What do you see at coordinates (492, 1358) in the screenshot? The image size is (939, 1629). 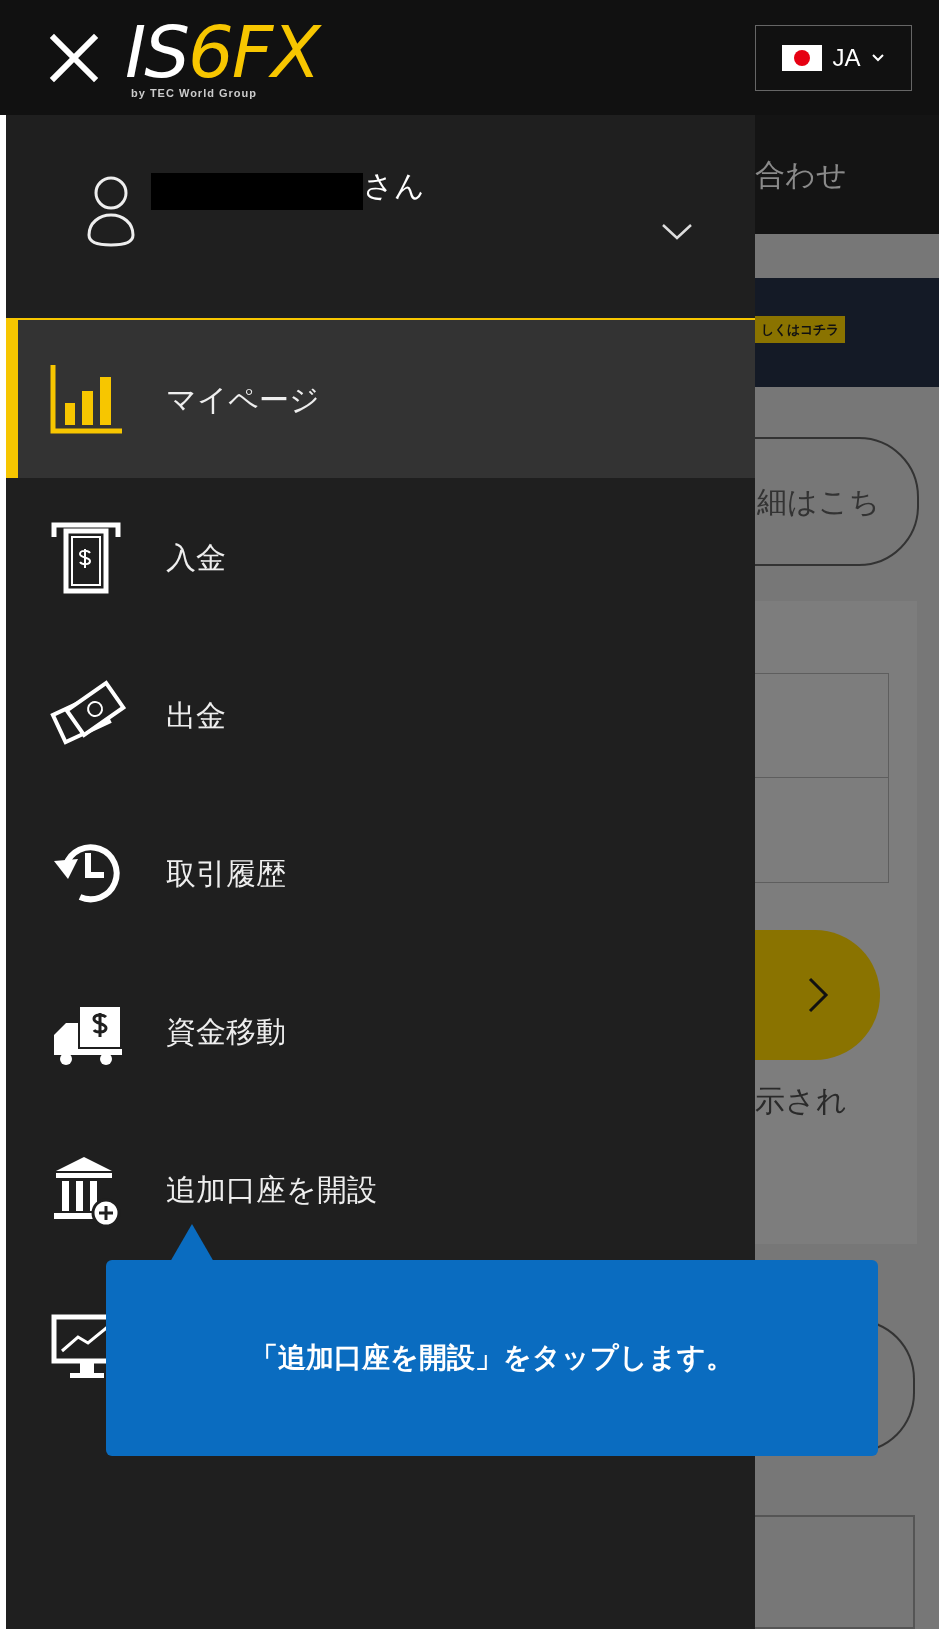 I see `tooltip: 「追加口座を開設」をタップします。` at bounding box center [492, 1358].